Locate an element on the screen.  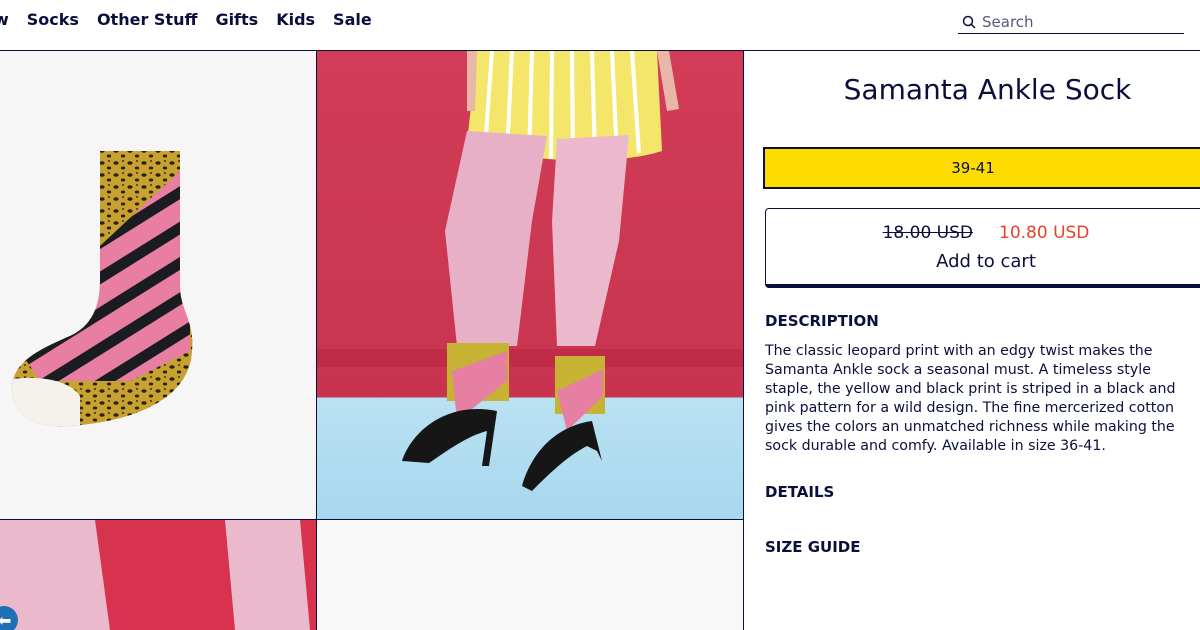
nav-item-socks: Socks is located at coordinates (53, 19).